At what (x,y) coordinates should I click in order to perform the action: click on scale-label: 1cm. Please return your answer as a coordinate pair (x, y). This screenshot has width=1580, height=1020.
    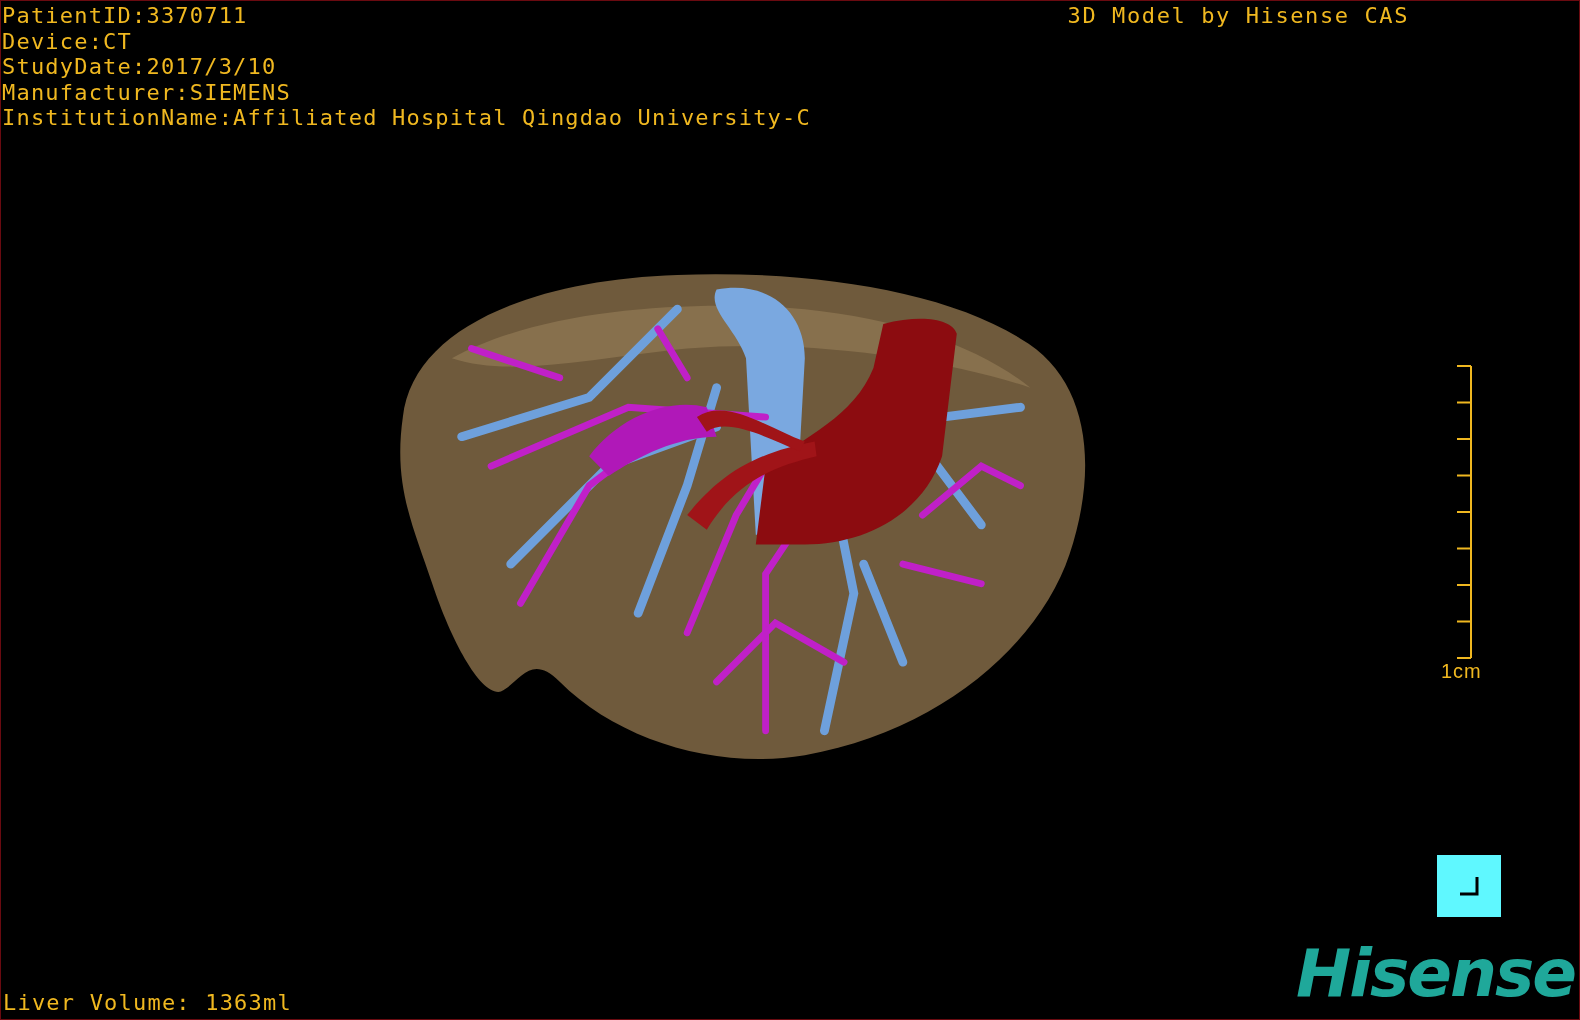
    Looking at the image, I should click on (1461, 672).